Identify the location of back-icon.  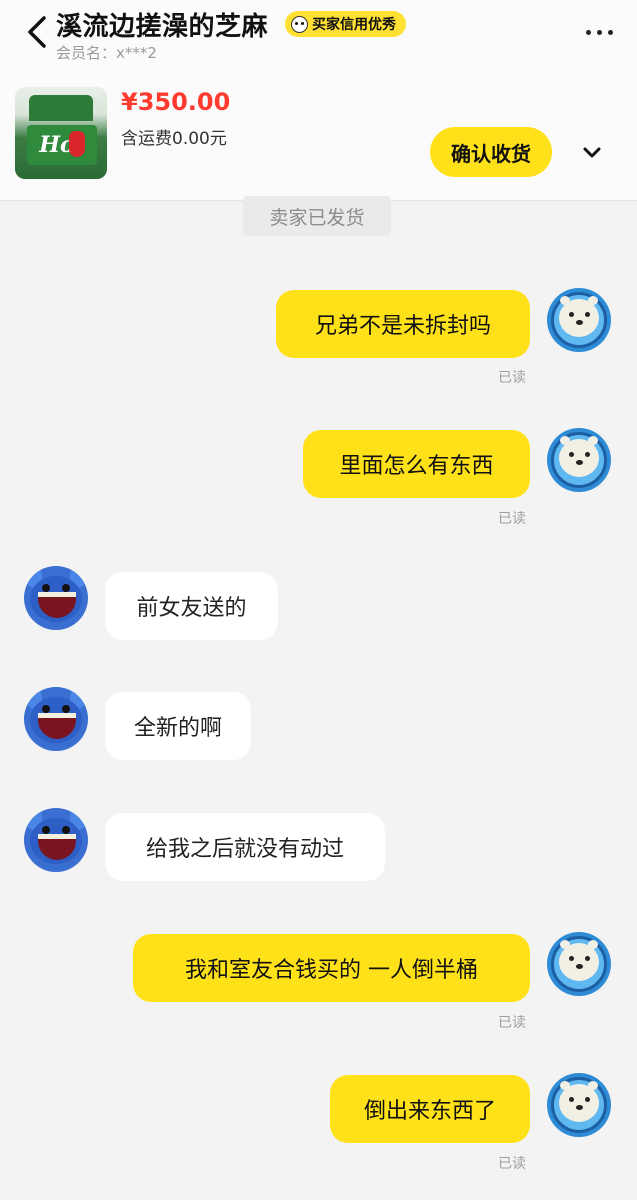
(37, 32).